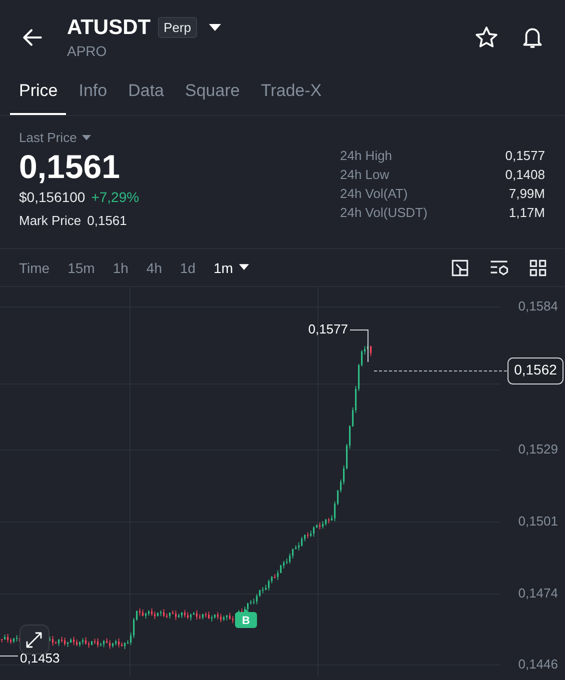 This screenshot has width=565, height=680. What do you see at coordinates (538, 306) in the screenshot?
I see `axis-label: 0,1584` at bounding box center [538, 306].